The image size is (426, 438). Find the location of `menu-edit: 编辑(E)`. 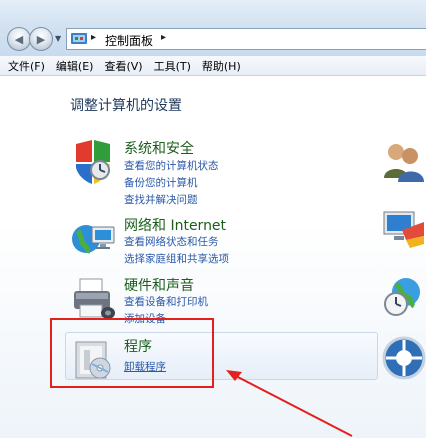

menu-edit: 编辑(E) is located at coordinates (75, 66).